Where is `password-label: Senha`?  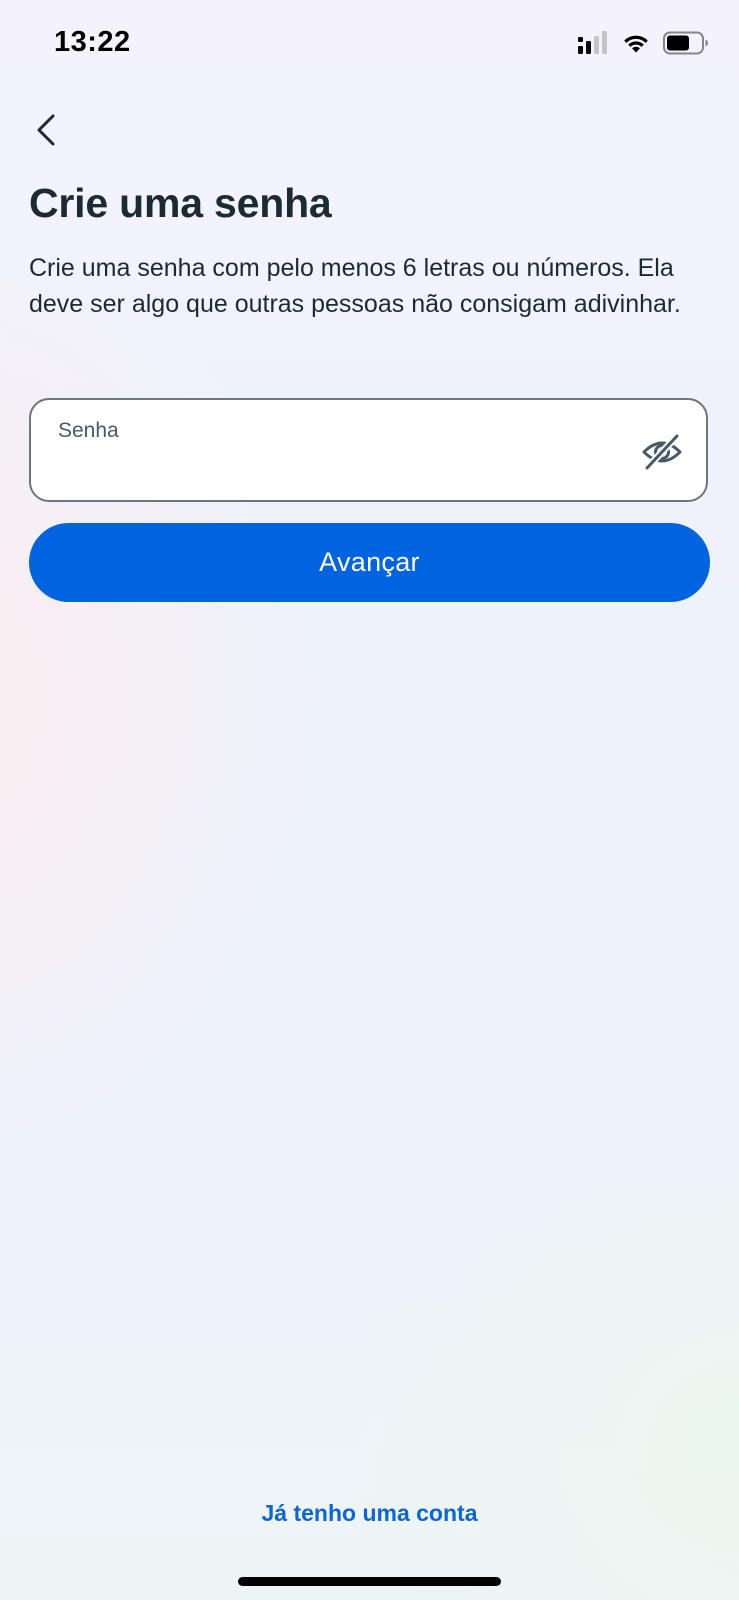 password-label: Senha is located at coordinates (88, 430).